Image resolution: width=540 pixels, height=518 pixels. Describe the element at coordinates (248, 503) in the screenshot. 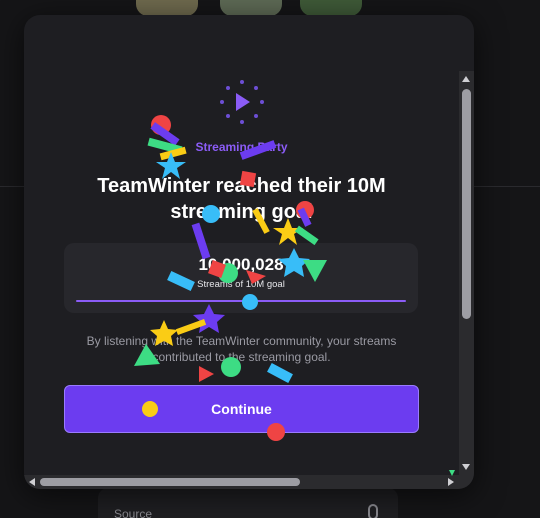

I see `source-field: Source` at that location.